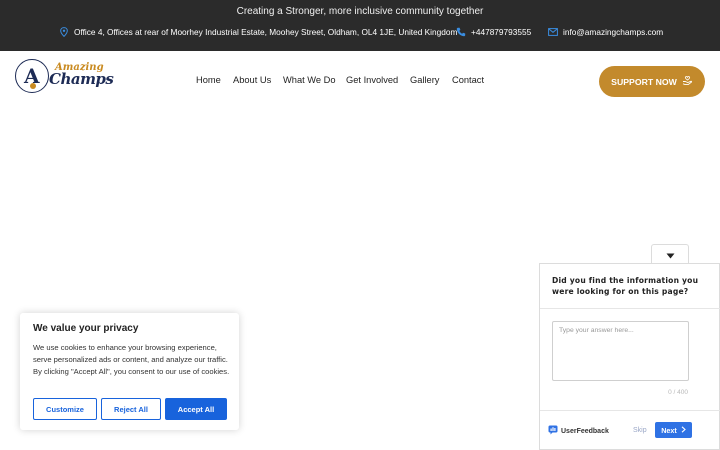 The image size is (720, 450). I want to click on support-now-label: SUPPORT NOW, so click(644, 81).